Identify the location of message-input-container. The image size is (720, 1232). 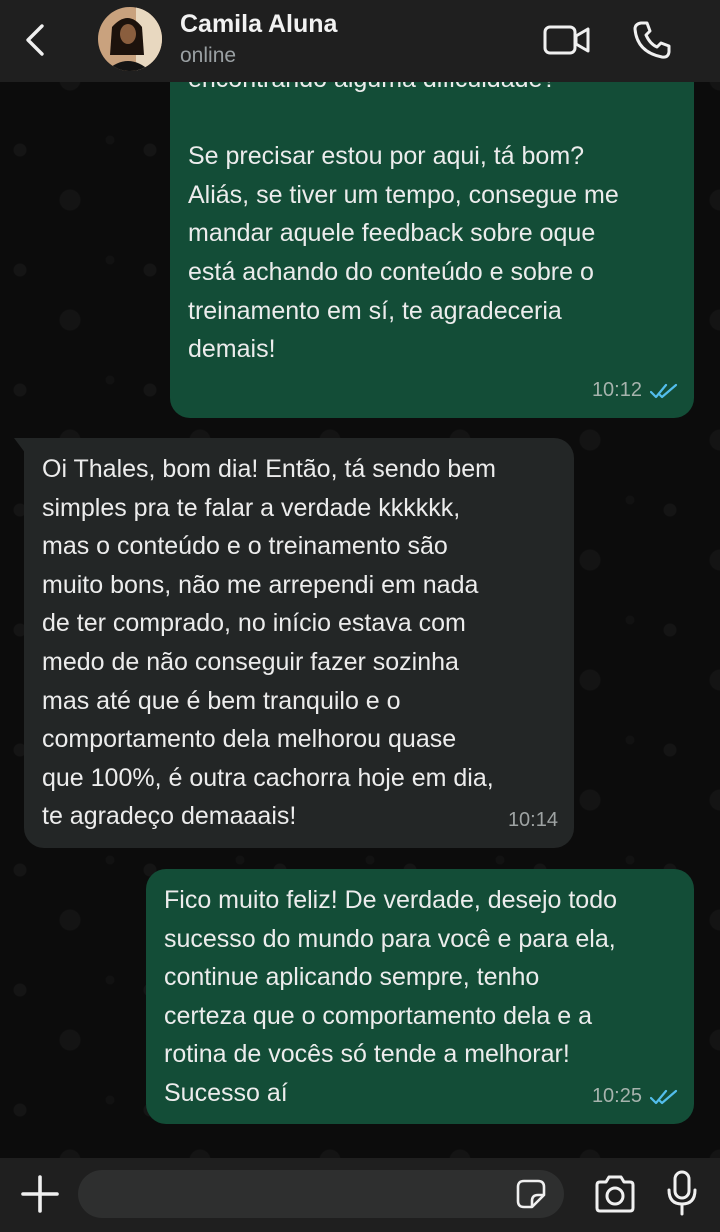
(321, 1195).